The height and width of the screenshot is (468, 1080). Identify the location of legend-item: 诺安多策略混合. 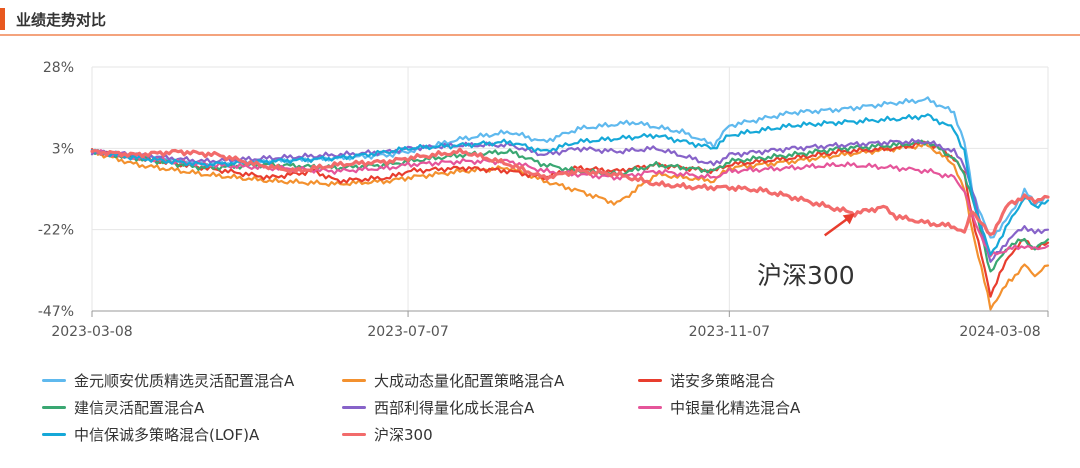
(706, 380).